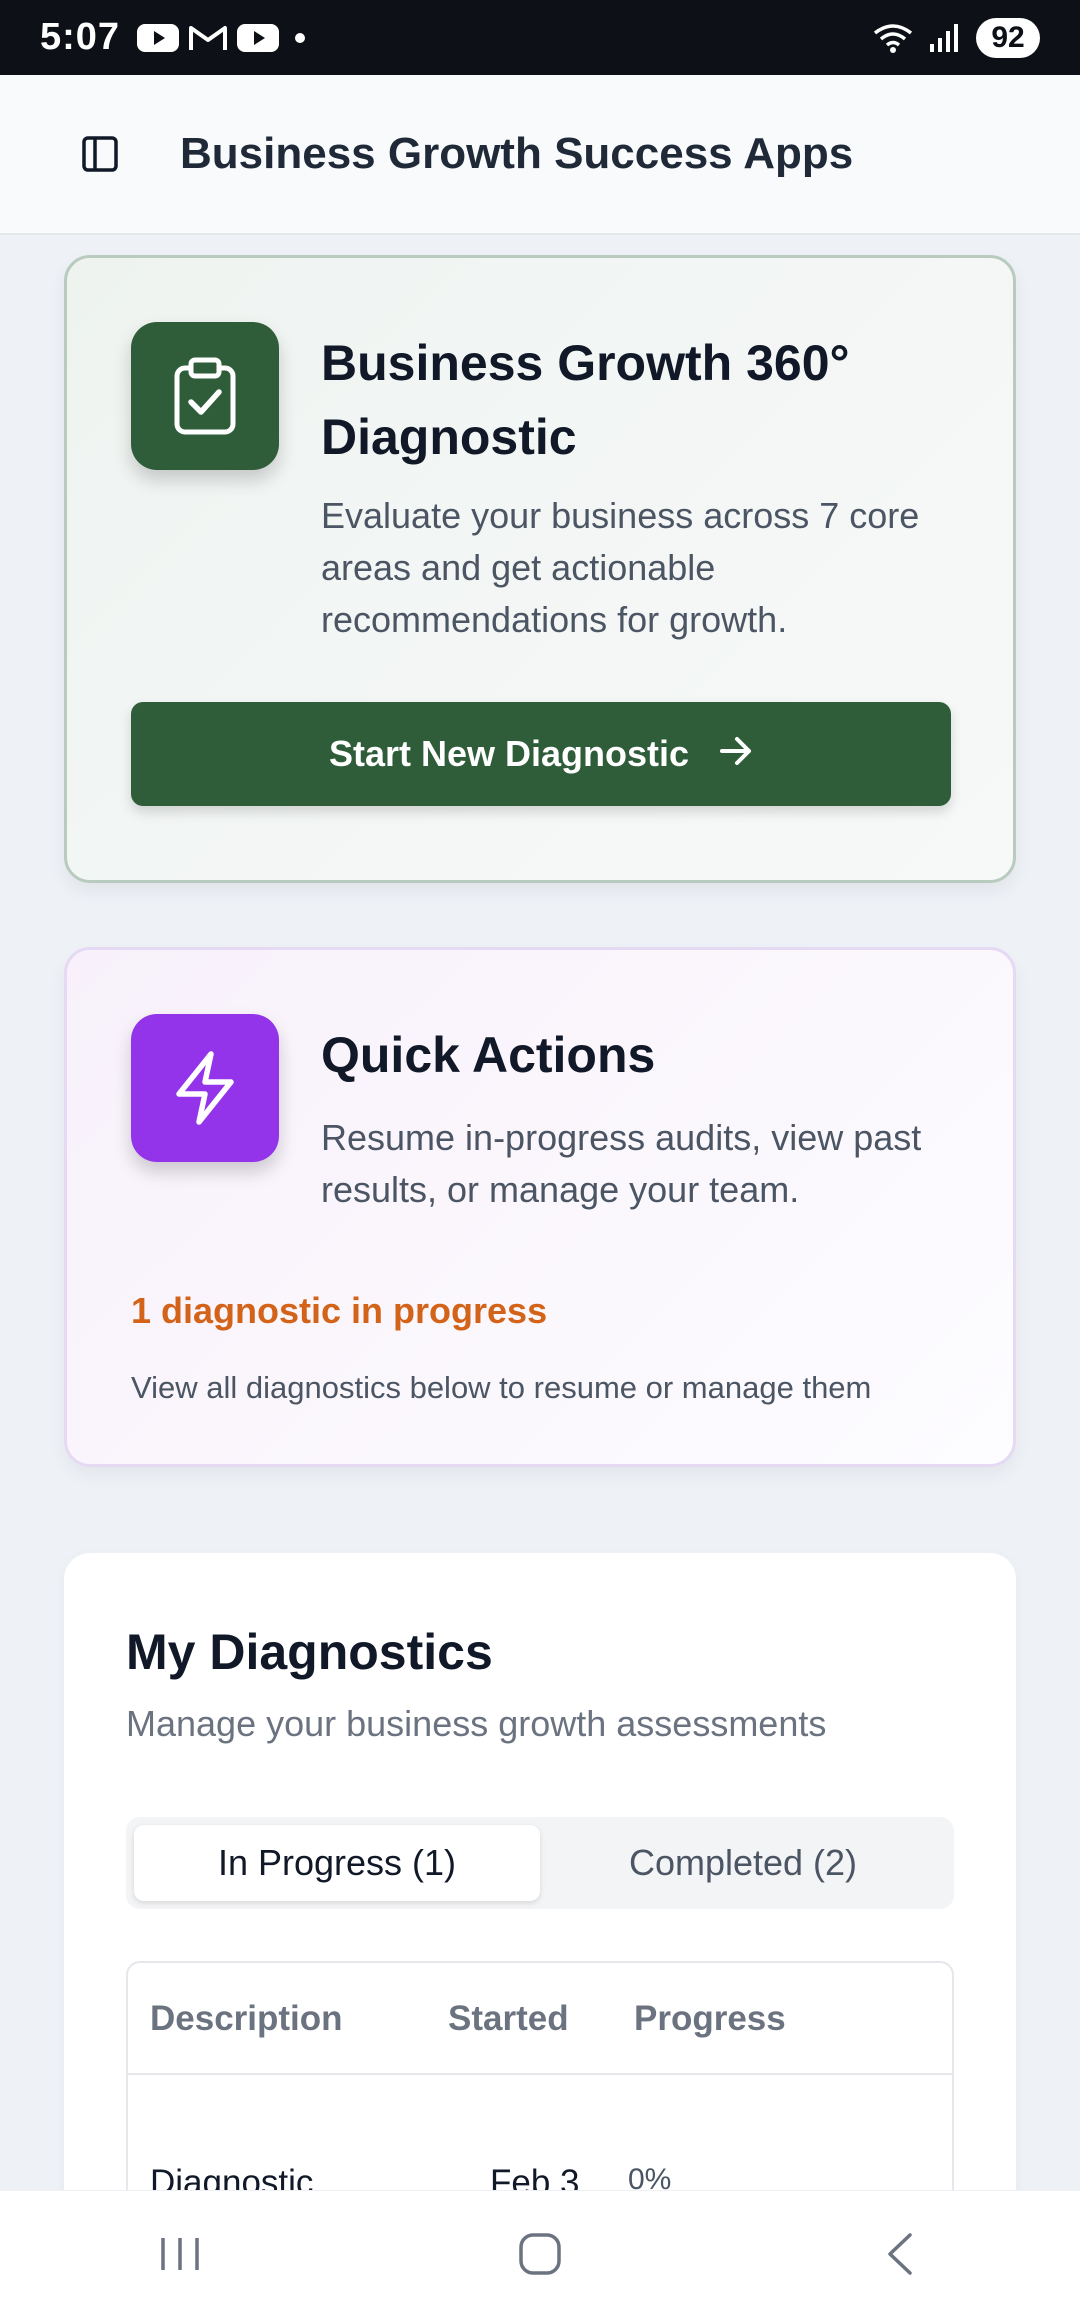 The height and width of the screenshot is (2316, 1080). Describe the element at coordinates (535, 2176) in the screenshot. I see `row-started: Feb 3` at that location.